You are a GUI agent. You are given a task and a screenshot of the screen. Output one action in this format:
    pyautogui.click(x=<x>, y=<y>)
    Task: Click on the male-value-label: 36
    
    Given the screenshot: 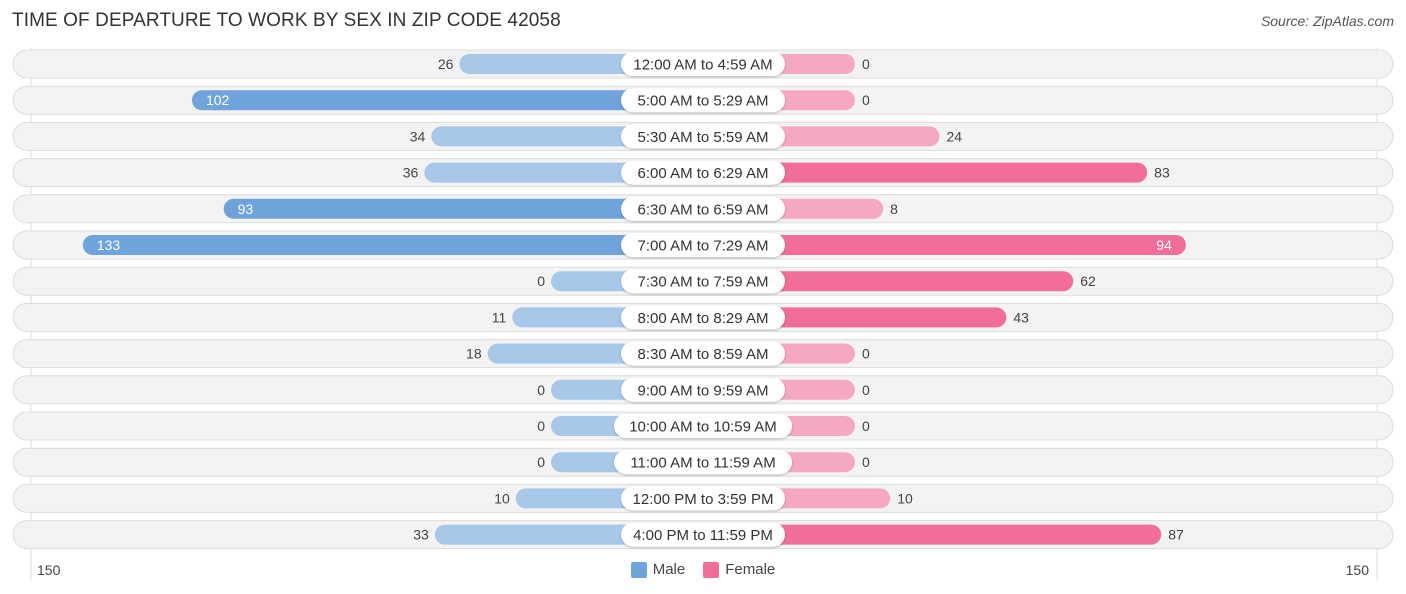 What is the action you would take?
    pyautogui.click(x=411, y=173)
    